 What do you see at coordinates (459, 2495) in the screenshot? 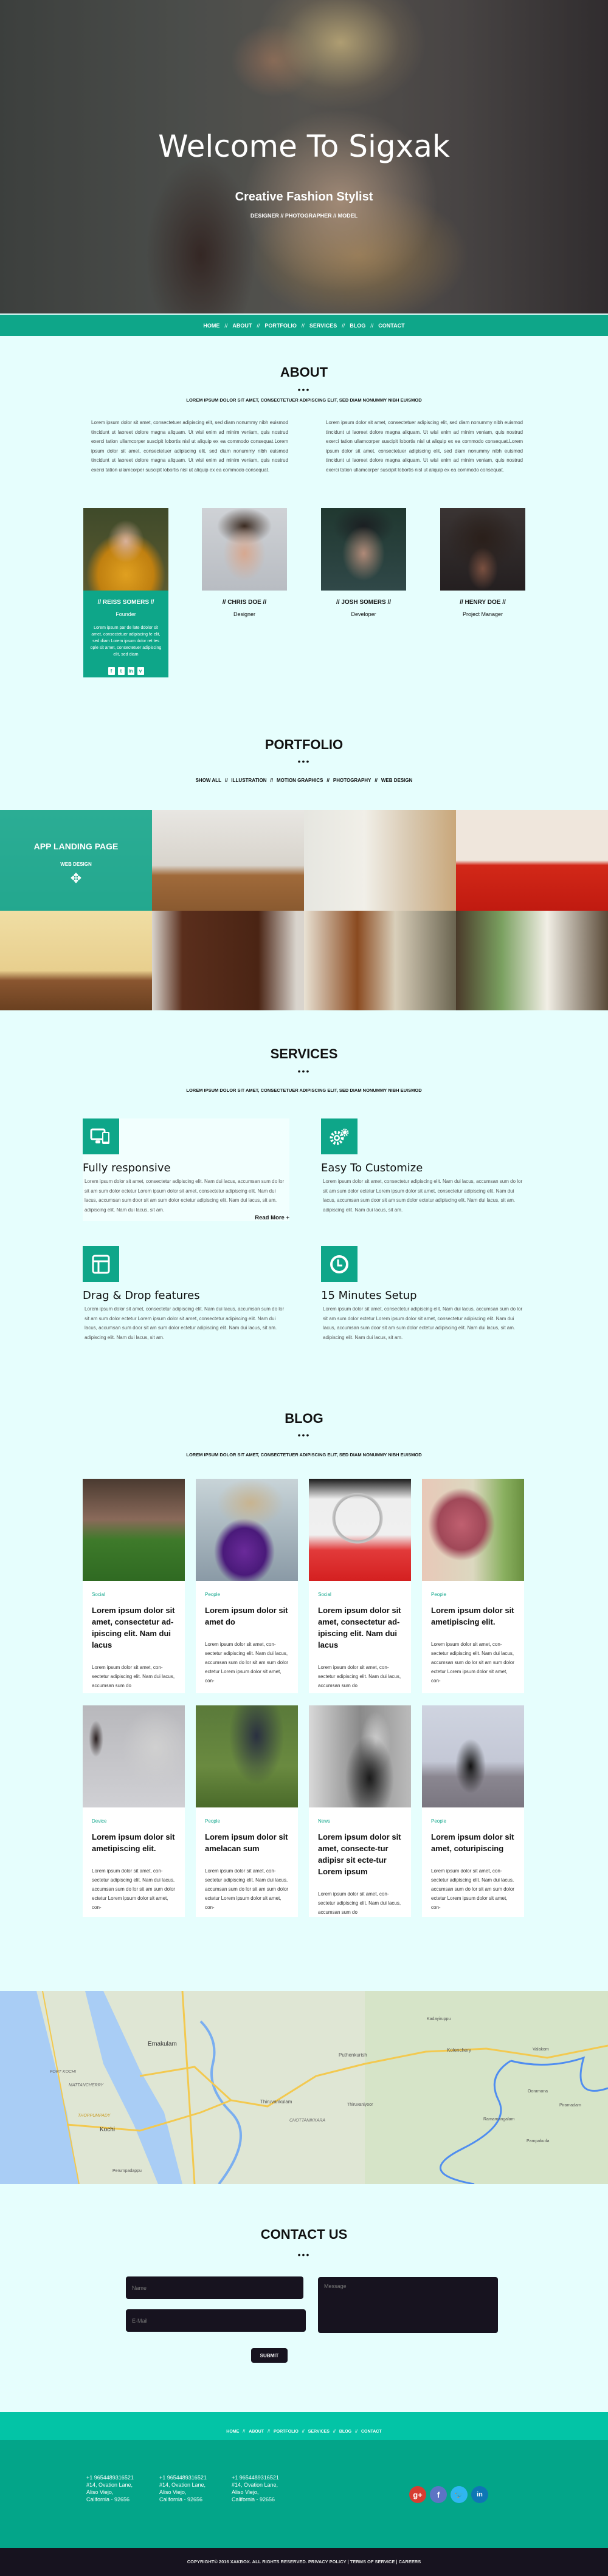
I see `twitter-icon: 🐦` at bounding box center [459, 2495].